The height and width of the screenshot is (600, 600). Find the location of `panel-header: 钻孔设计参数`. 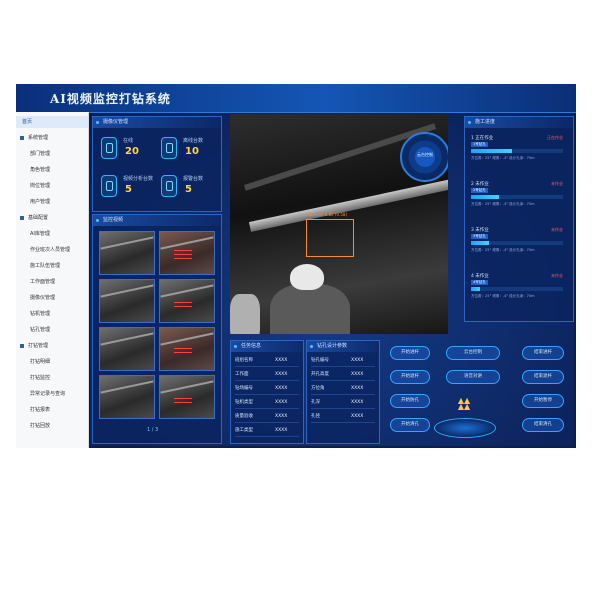

panel-header: 钻孔设计参数 is located at coordinates (343, 346).